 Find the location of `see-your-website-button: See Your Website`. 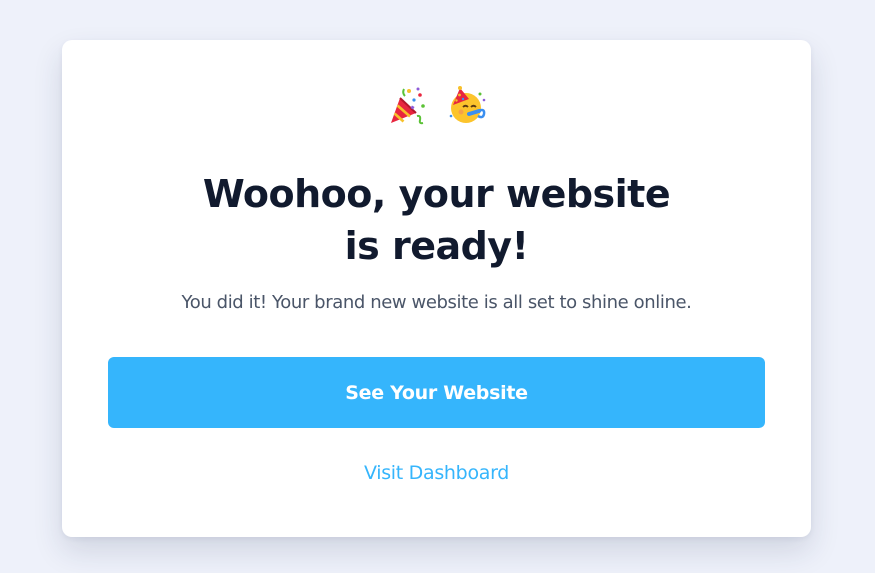

see-your-website-button: See Your Website is located at coordinates (436, 392).